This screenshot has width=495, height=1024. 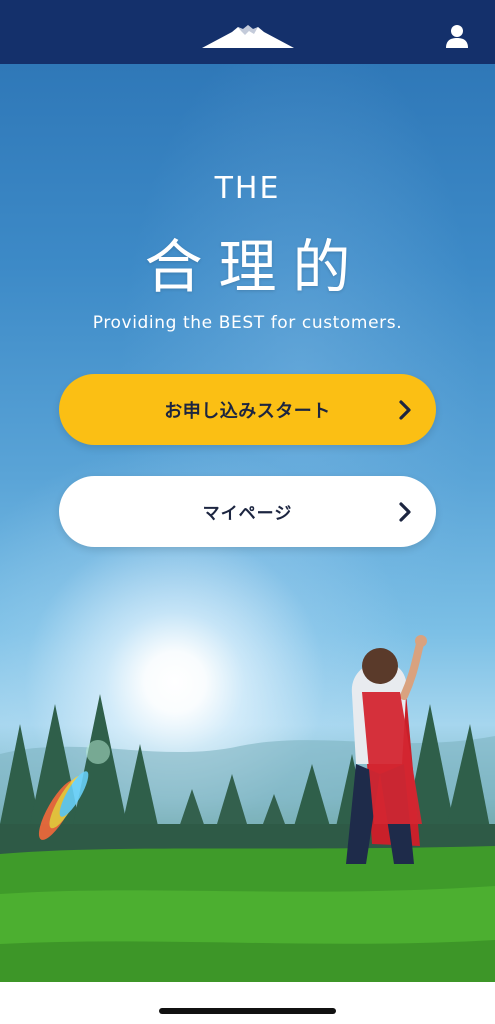 I want to click on application-start-label: お申し込みスタート, so click(x=247, y=411).